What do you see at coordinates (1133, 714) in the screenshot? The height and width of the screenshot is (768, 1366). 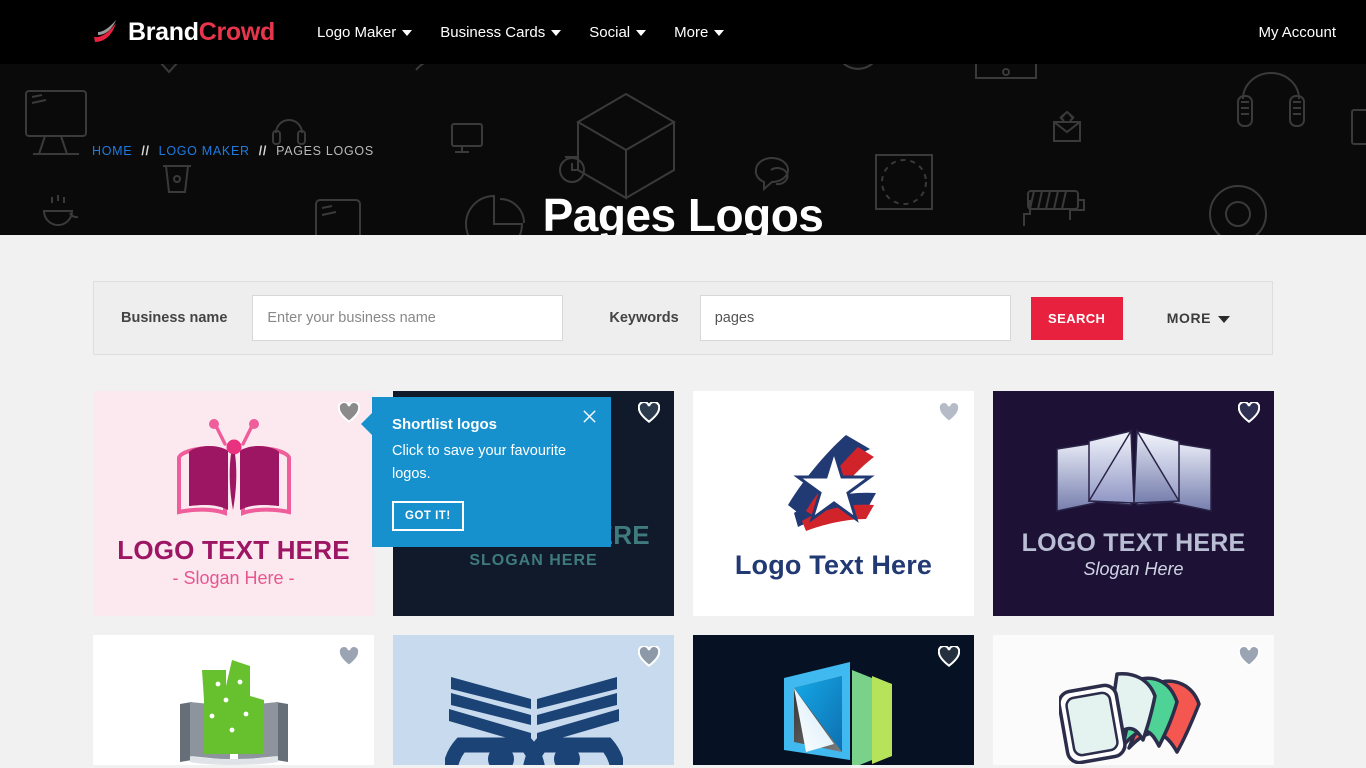 I see `fanned-book-icon` at bounding box center [1133, 714].